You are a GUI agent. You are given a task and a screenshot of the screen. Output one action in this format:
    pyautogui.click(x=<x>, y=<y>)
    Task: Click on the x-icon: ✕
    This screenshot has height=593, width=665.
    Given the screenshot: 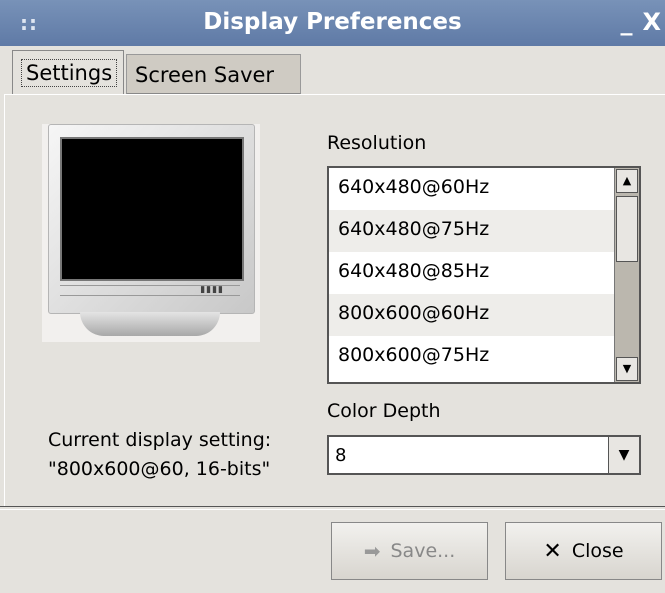 What is the action you would take?
    pyautogui.click(x=552, y=551)
    